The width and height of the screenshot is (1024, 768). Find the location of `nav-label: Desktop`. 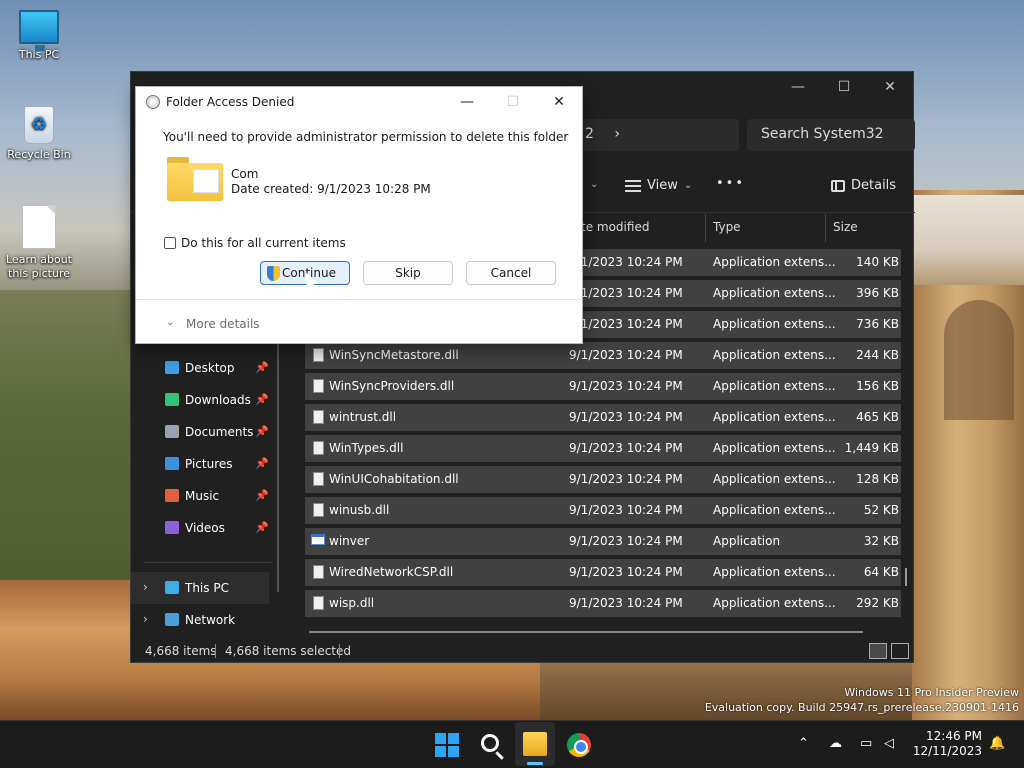

nav-label: Desktop is located at coordinates (210, 368).